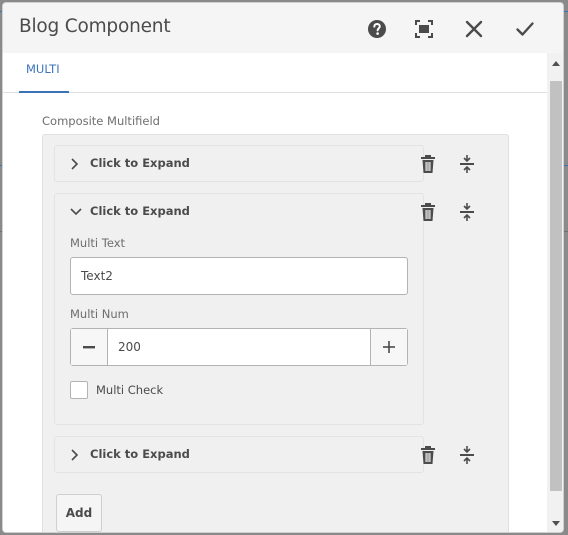 Image resolution: width=568 pixels, height=535 pixels. I want to click on decrement-button, so click(89, 347).